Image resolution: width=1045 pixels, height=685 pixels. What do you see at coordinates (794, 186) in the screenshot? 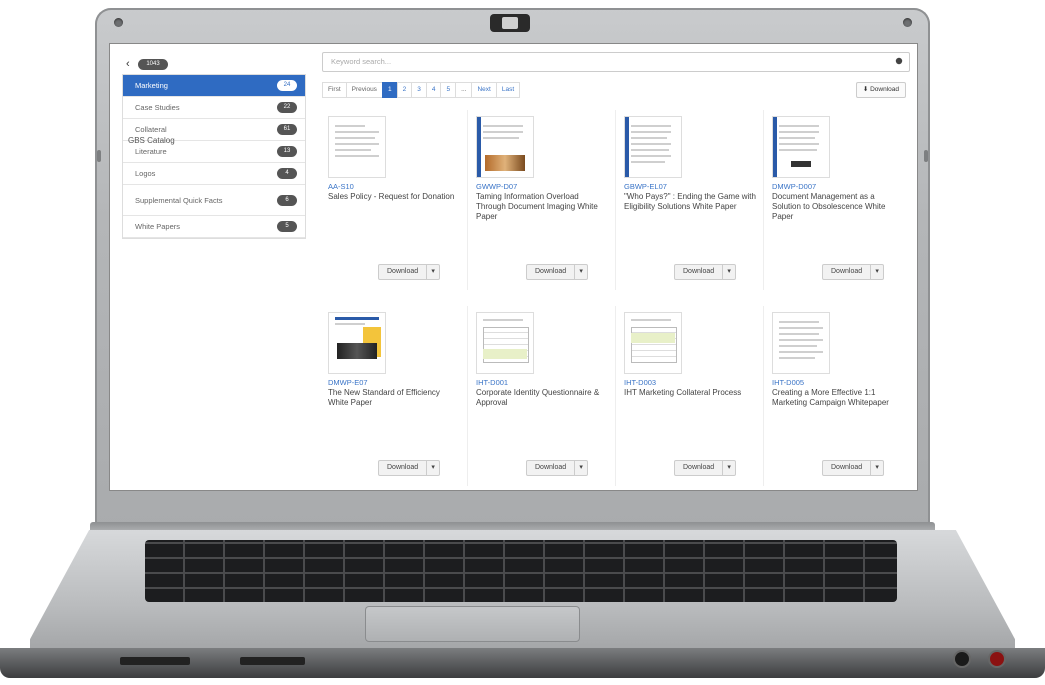
I see `document-code: DMWP-D007` at bounding box center [794, 186].